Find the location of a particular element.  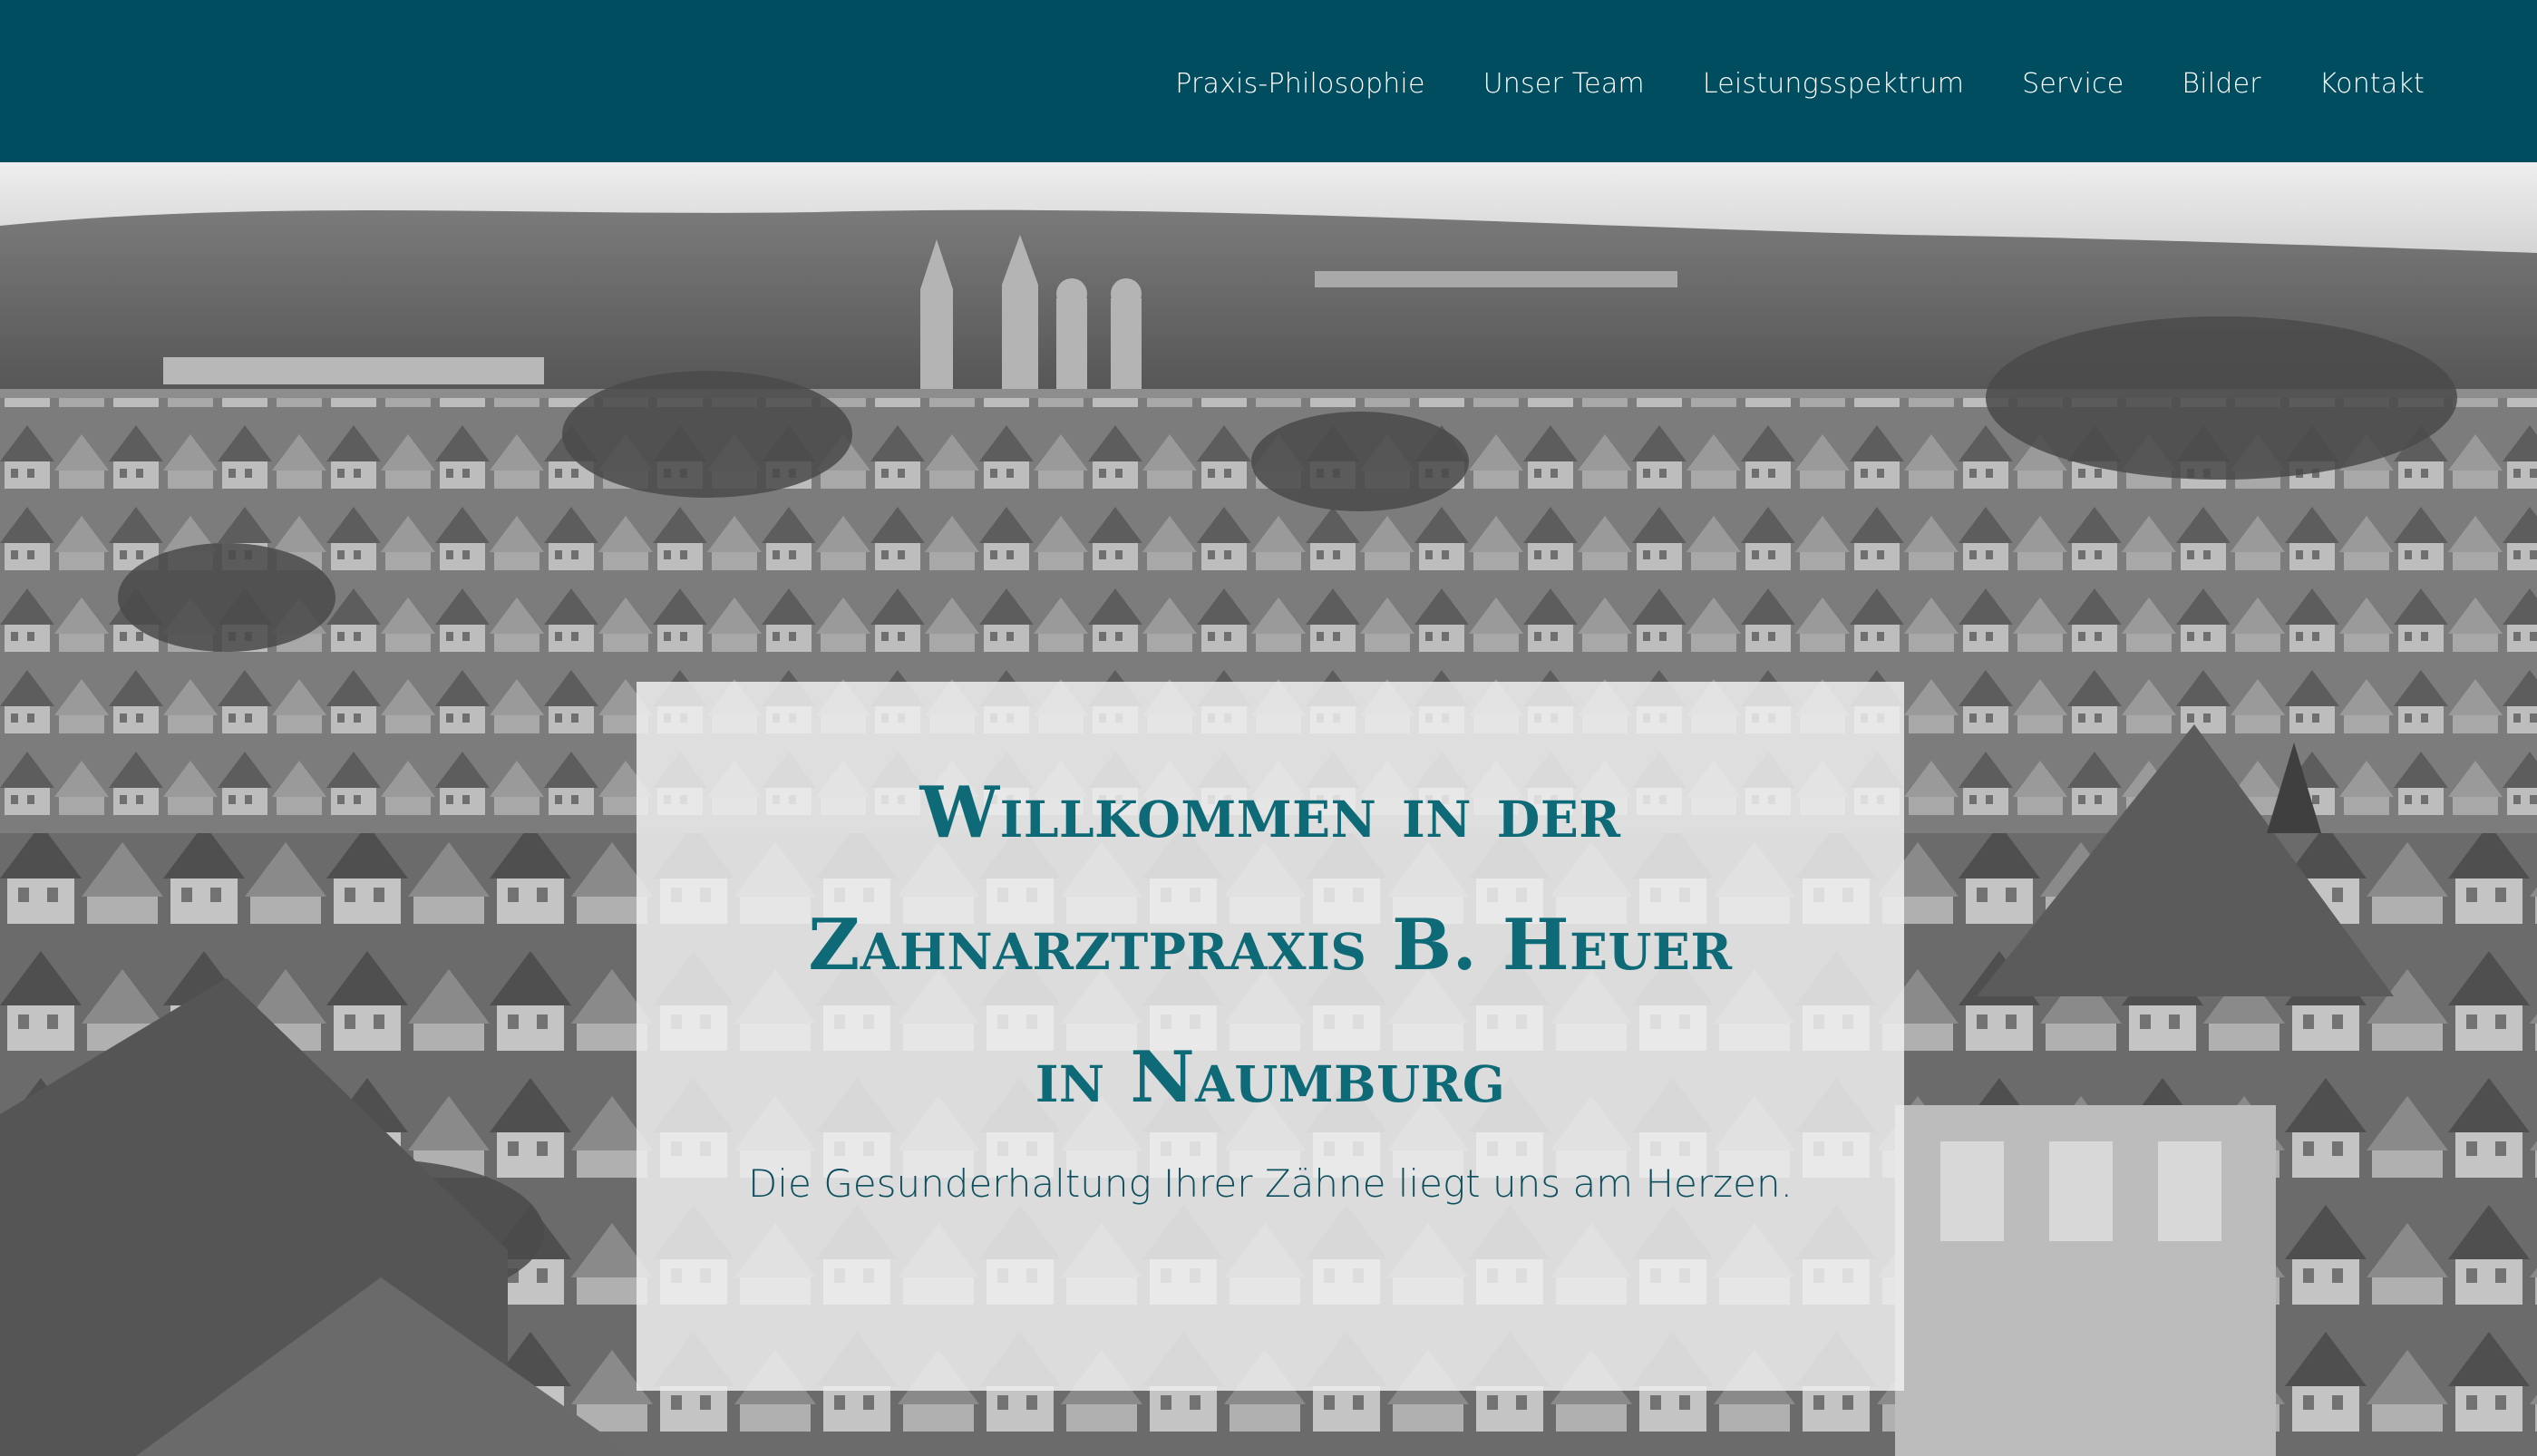

nav-item-leistungsspektrum: Leistungsspektrum is located at coordinates (1833, 81).